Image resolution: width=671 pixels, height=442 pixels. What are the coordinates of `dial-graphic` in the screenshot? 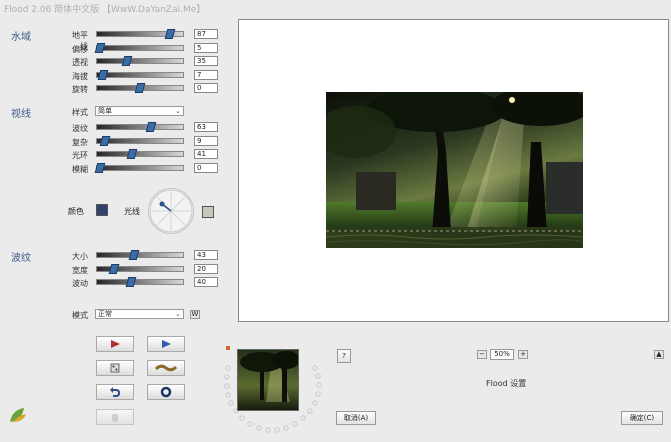 It's located at (171, 211).